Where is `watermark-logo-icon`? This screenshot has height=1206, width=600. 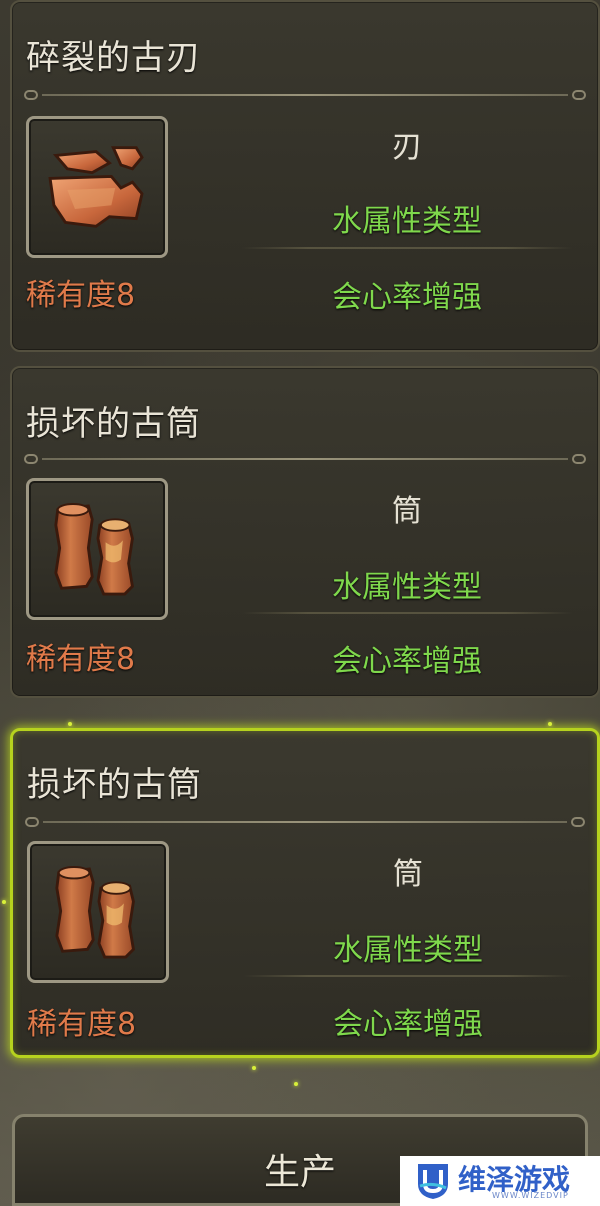 watermark-logo-icon is located at coordinates (433, 1181).